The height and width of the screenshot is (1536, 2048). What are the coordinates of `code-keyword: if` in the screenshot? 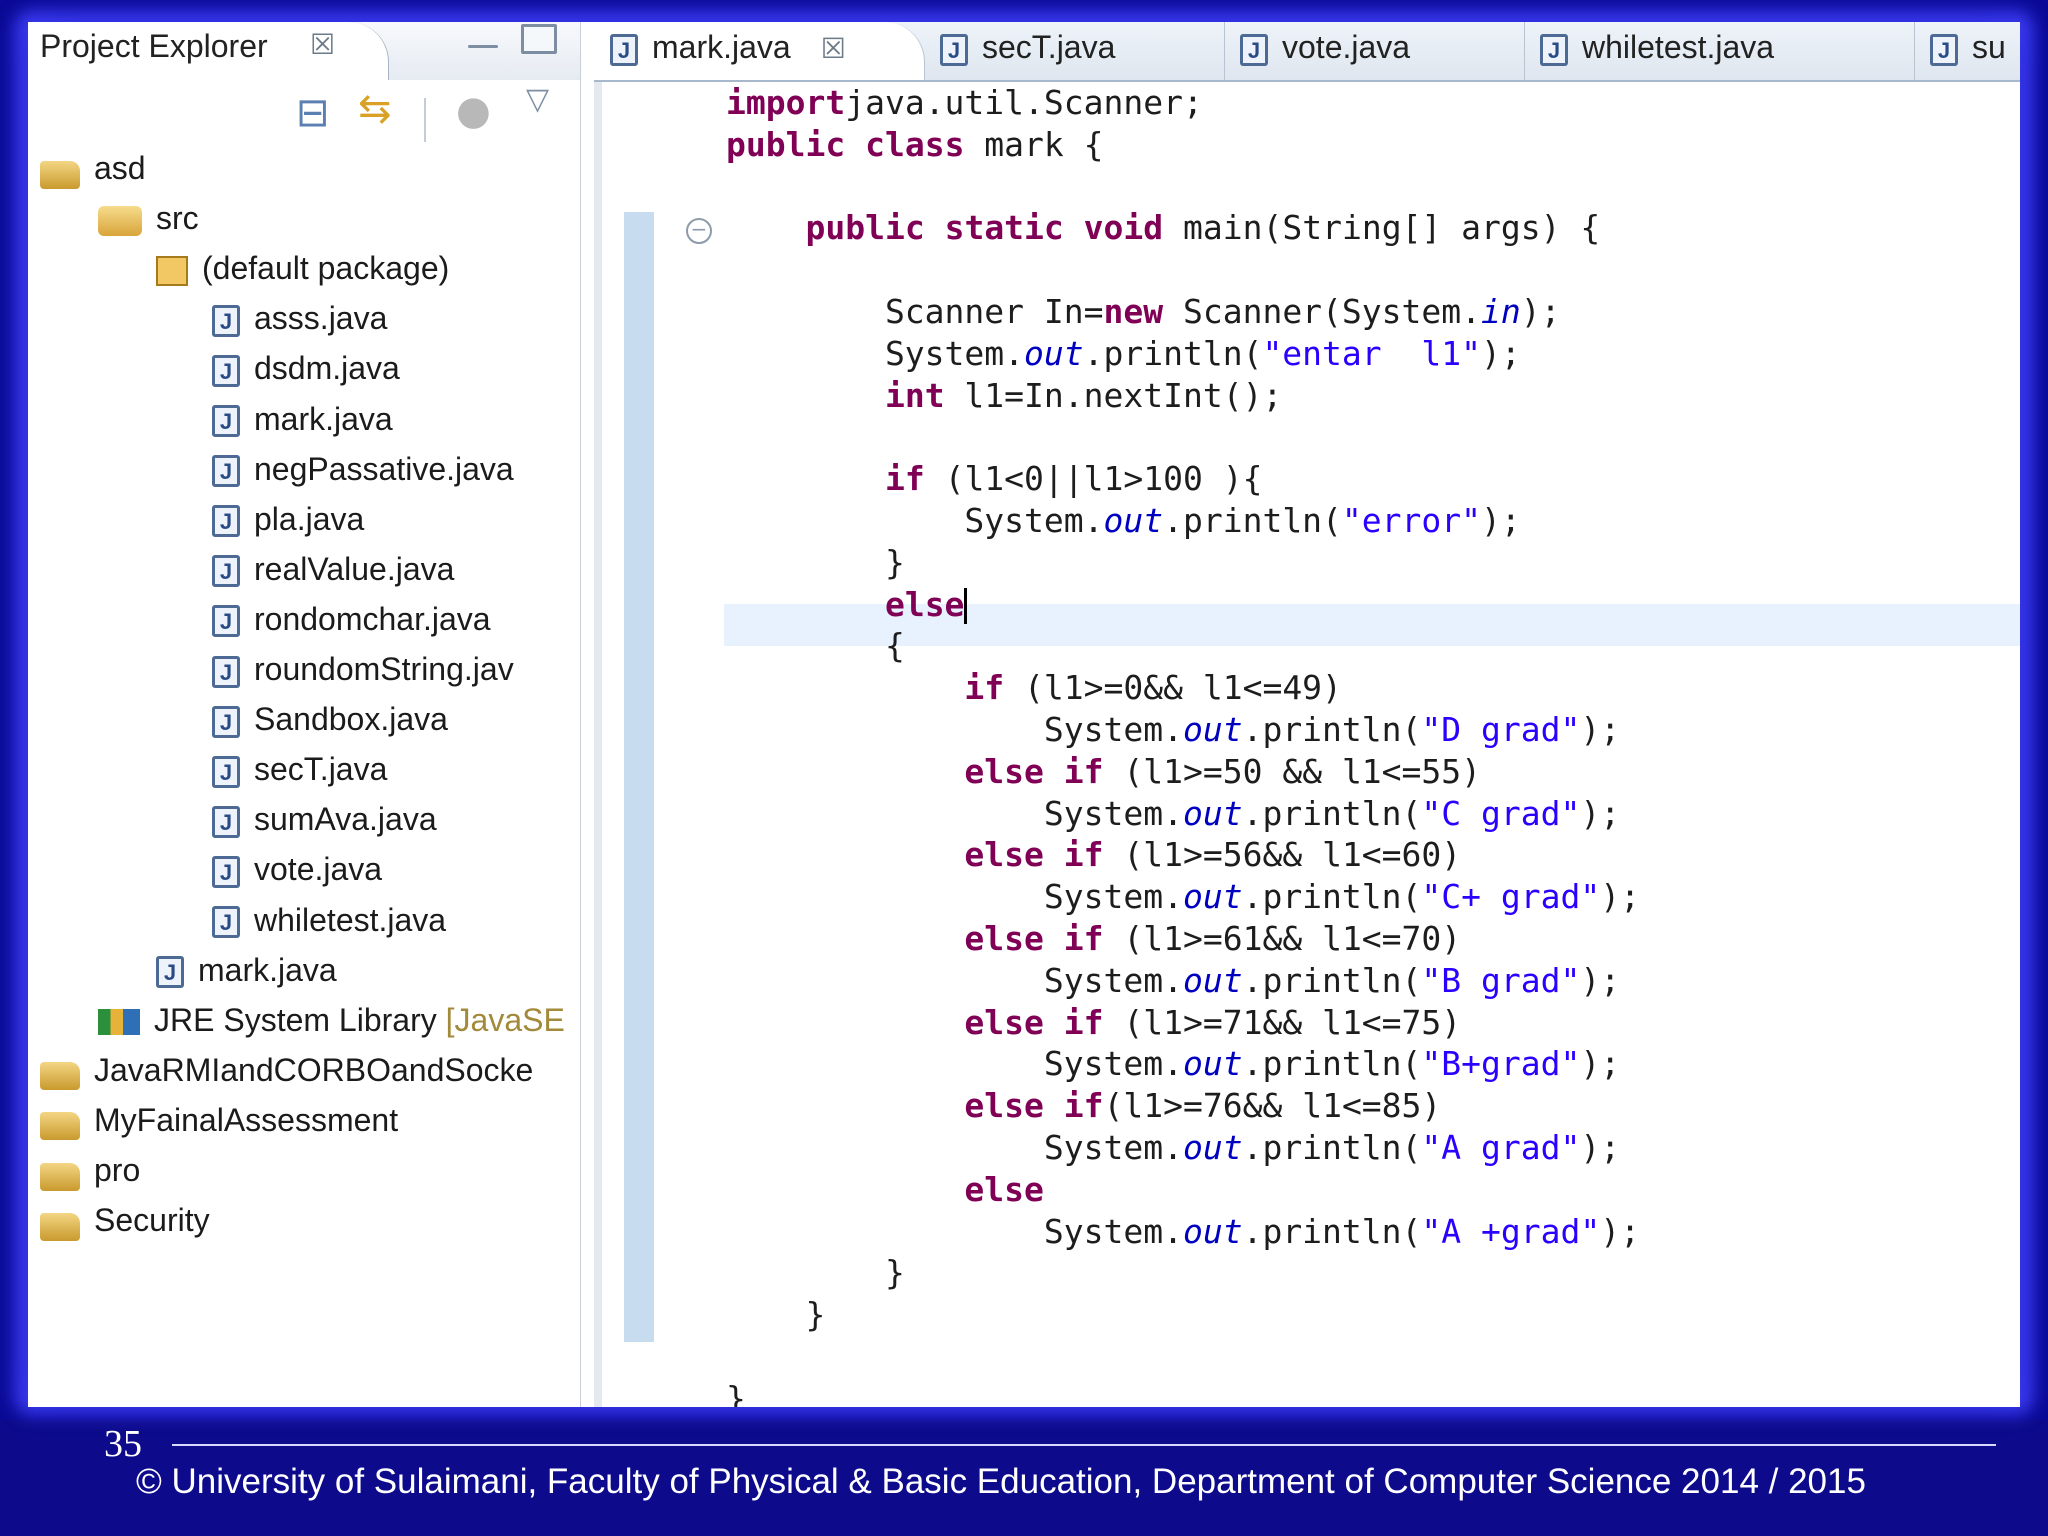 It's located at (1083, 1106).